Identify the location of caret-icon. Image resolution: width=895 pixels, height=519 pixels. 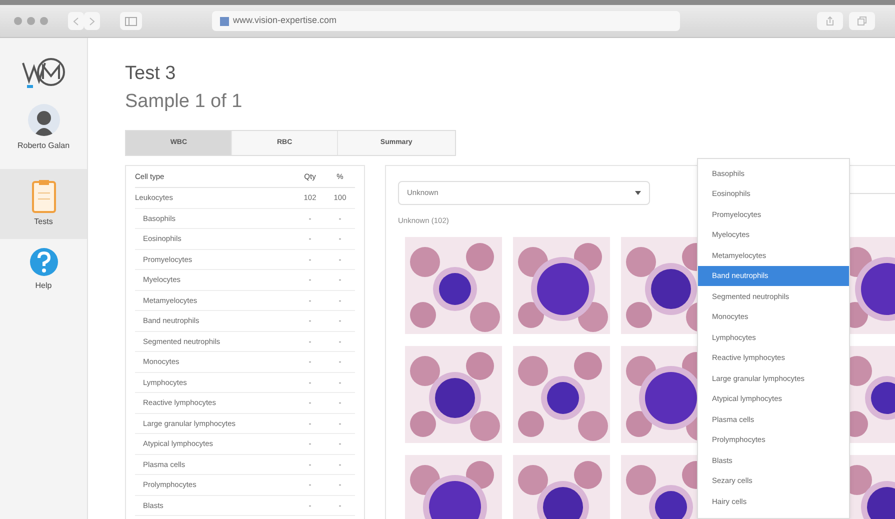
(637, 193).